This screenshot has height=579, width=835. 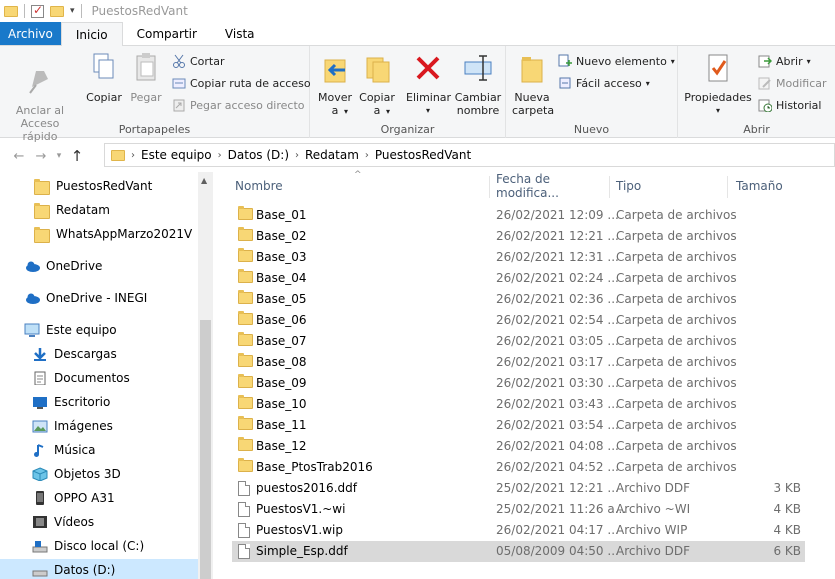 I want to click on copy-to-button: Copiar a ▾, so click(x=377, y=85).